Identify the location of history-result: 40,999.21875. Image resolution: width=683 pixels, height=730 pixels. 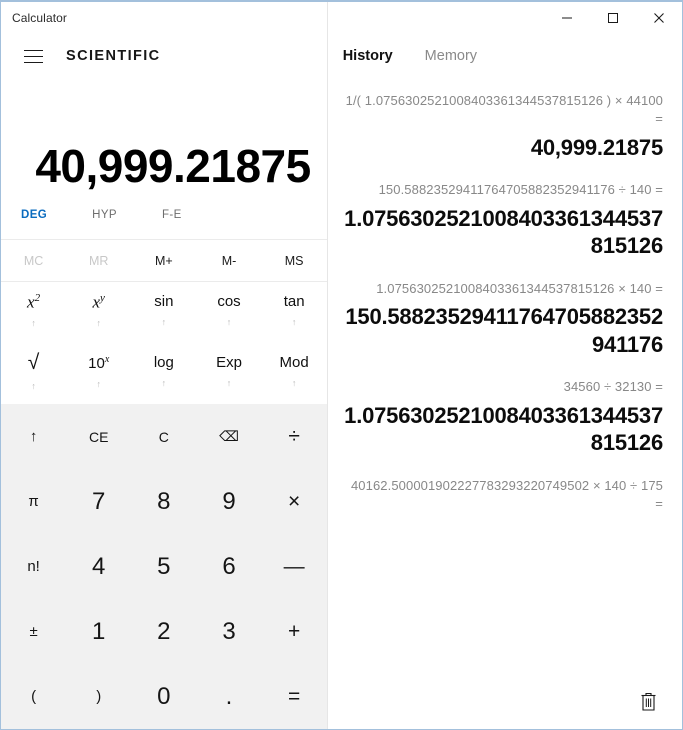
(596, 147).